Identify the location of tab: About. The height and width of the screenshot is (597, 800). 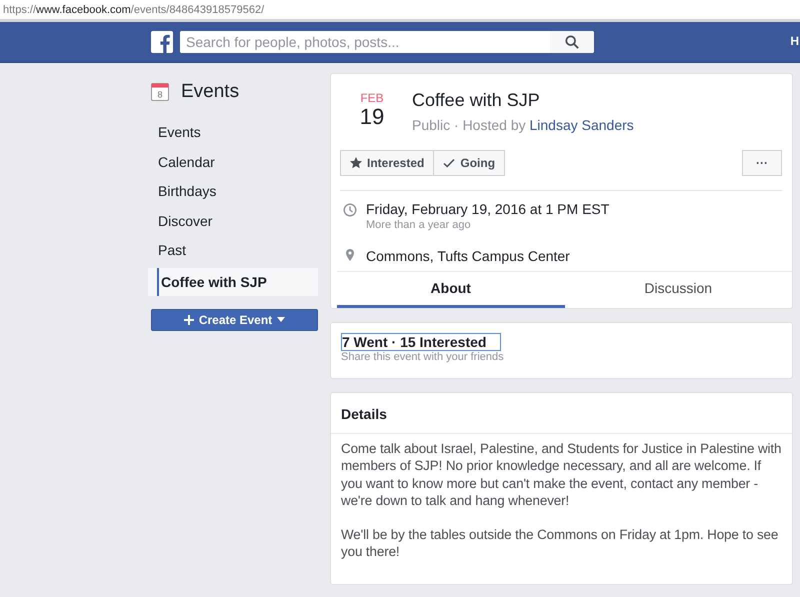
(450, 290).